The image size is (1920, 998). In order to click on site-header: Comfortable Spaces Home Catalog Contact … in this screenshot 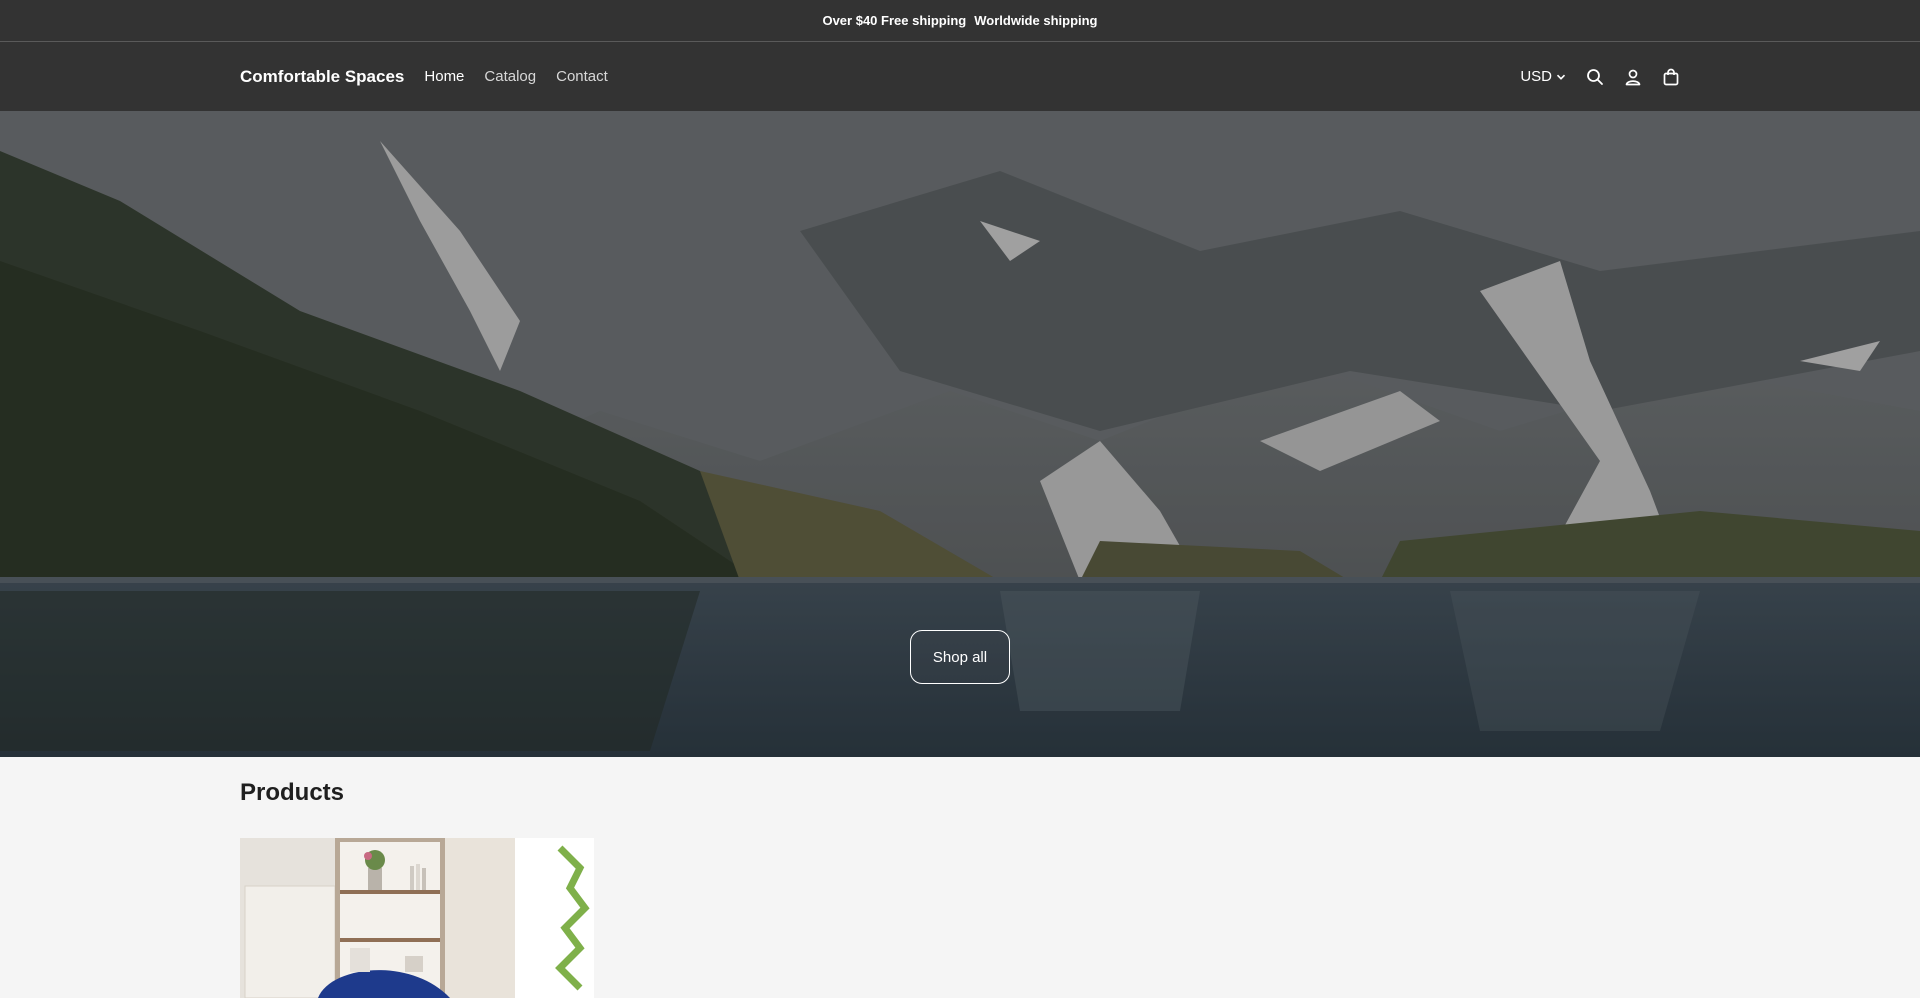, I will do `click(960, 76)`.